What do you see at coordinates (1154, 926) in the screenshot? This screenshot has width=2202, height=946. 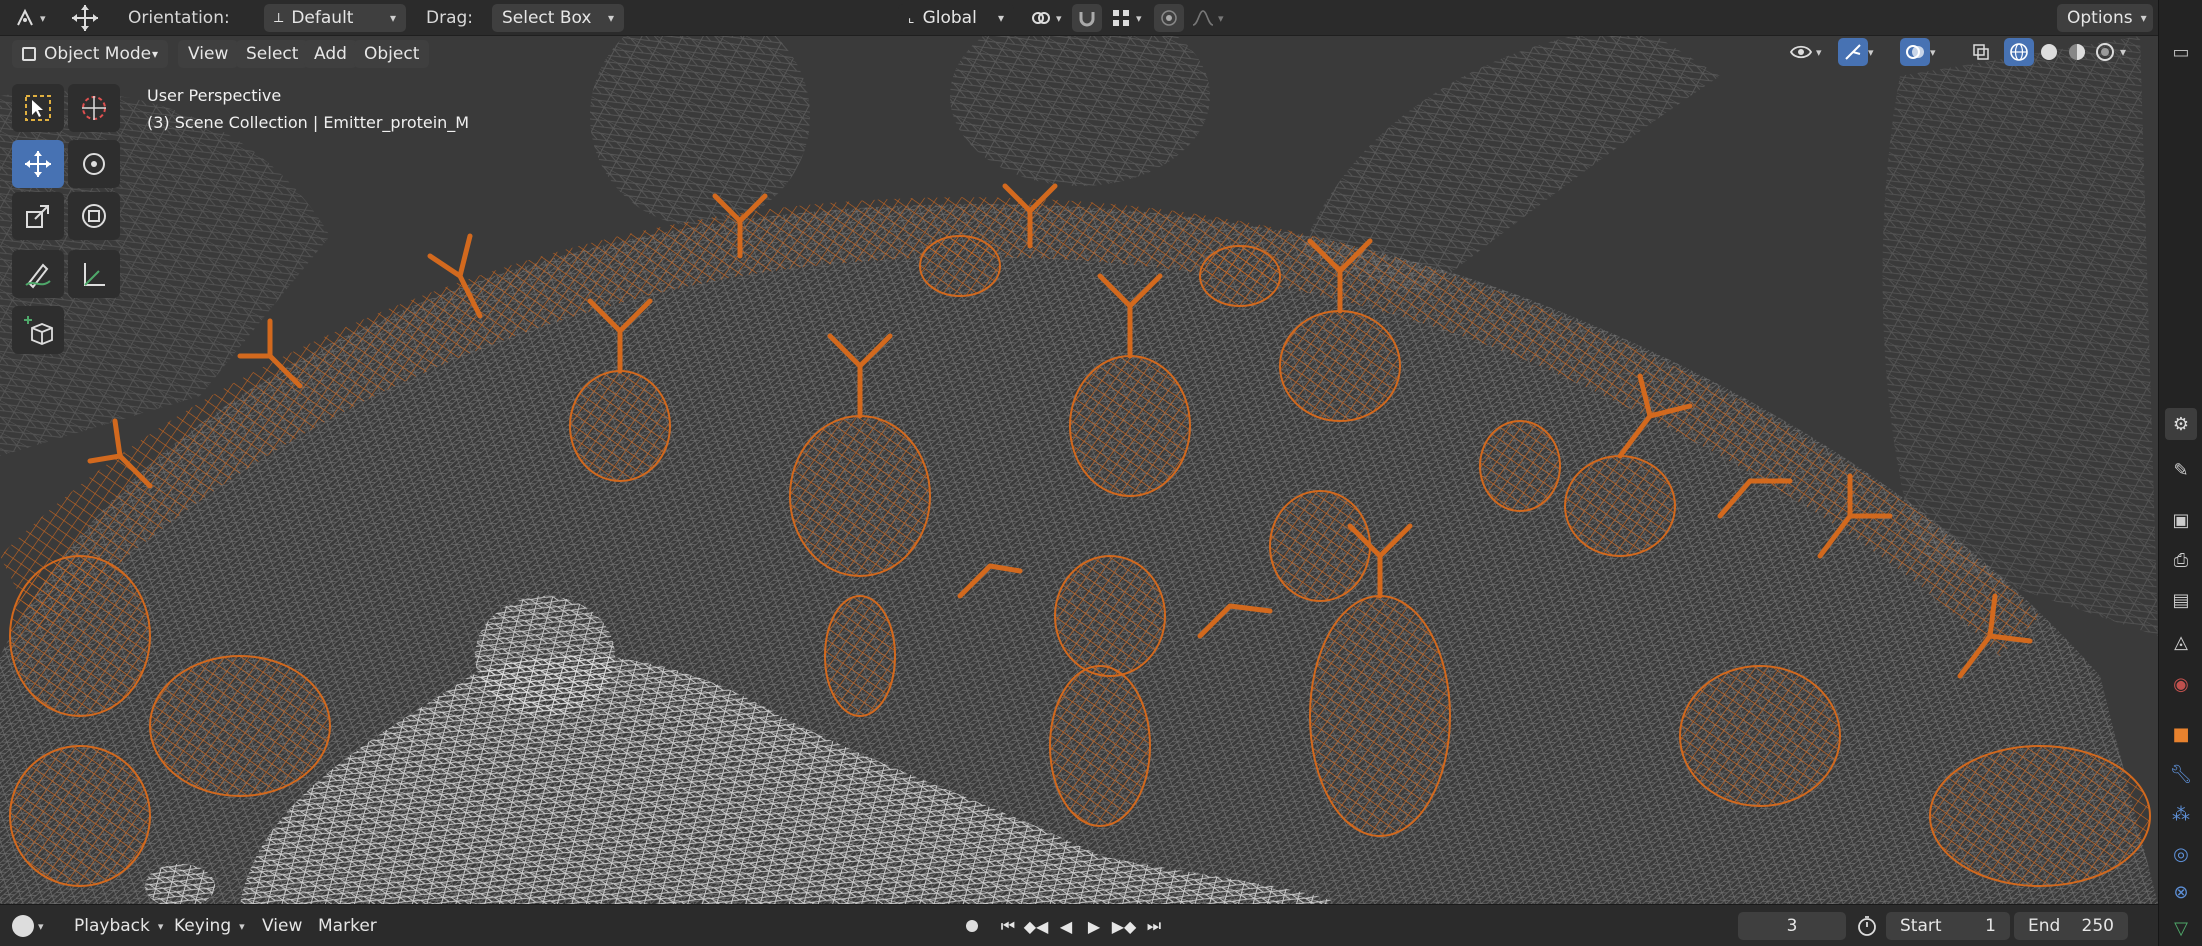 I see `jump-end-button: ⏭` at bounding box center [1154, 926].